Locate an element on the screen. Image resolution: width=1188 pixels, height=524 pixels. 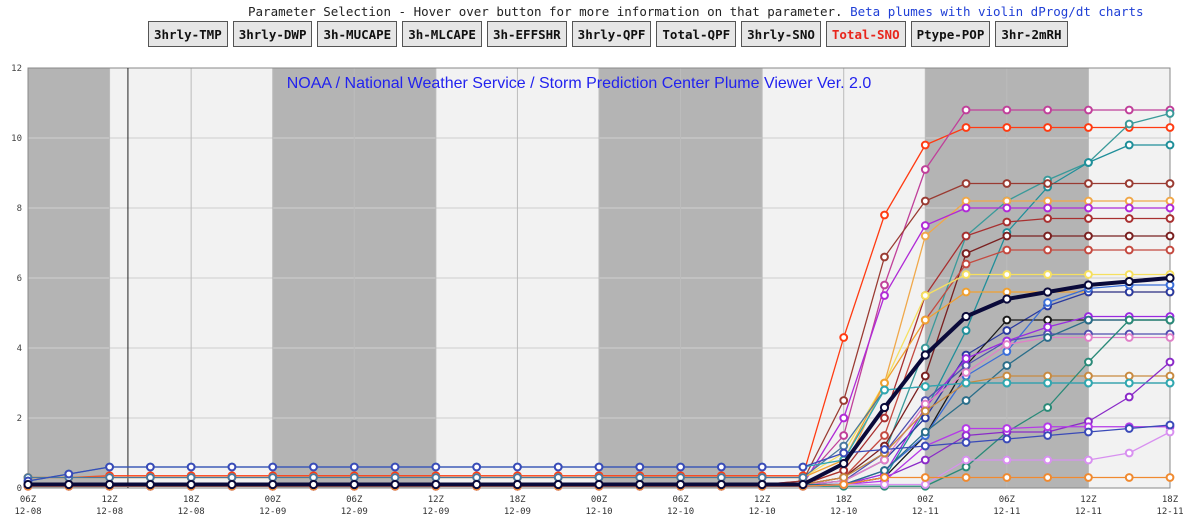
param-button-3hr-2mrh: 3hr-2mRH is located at coordinates (1031, 34).